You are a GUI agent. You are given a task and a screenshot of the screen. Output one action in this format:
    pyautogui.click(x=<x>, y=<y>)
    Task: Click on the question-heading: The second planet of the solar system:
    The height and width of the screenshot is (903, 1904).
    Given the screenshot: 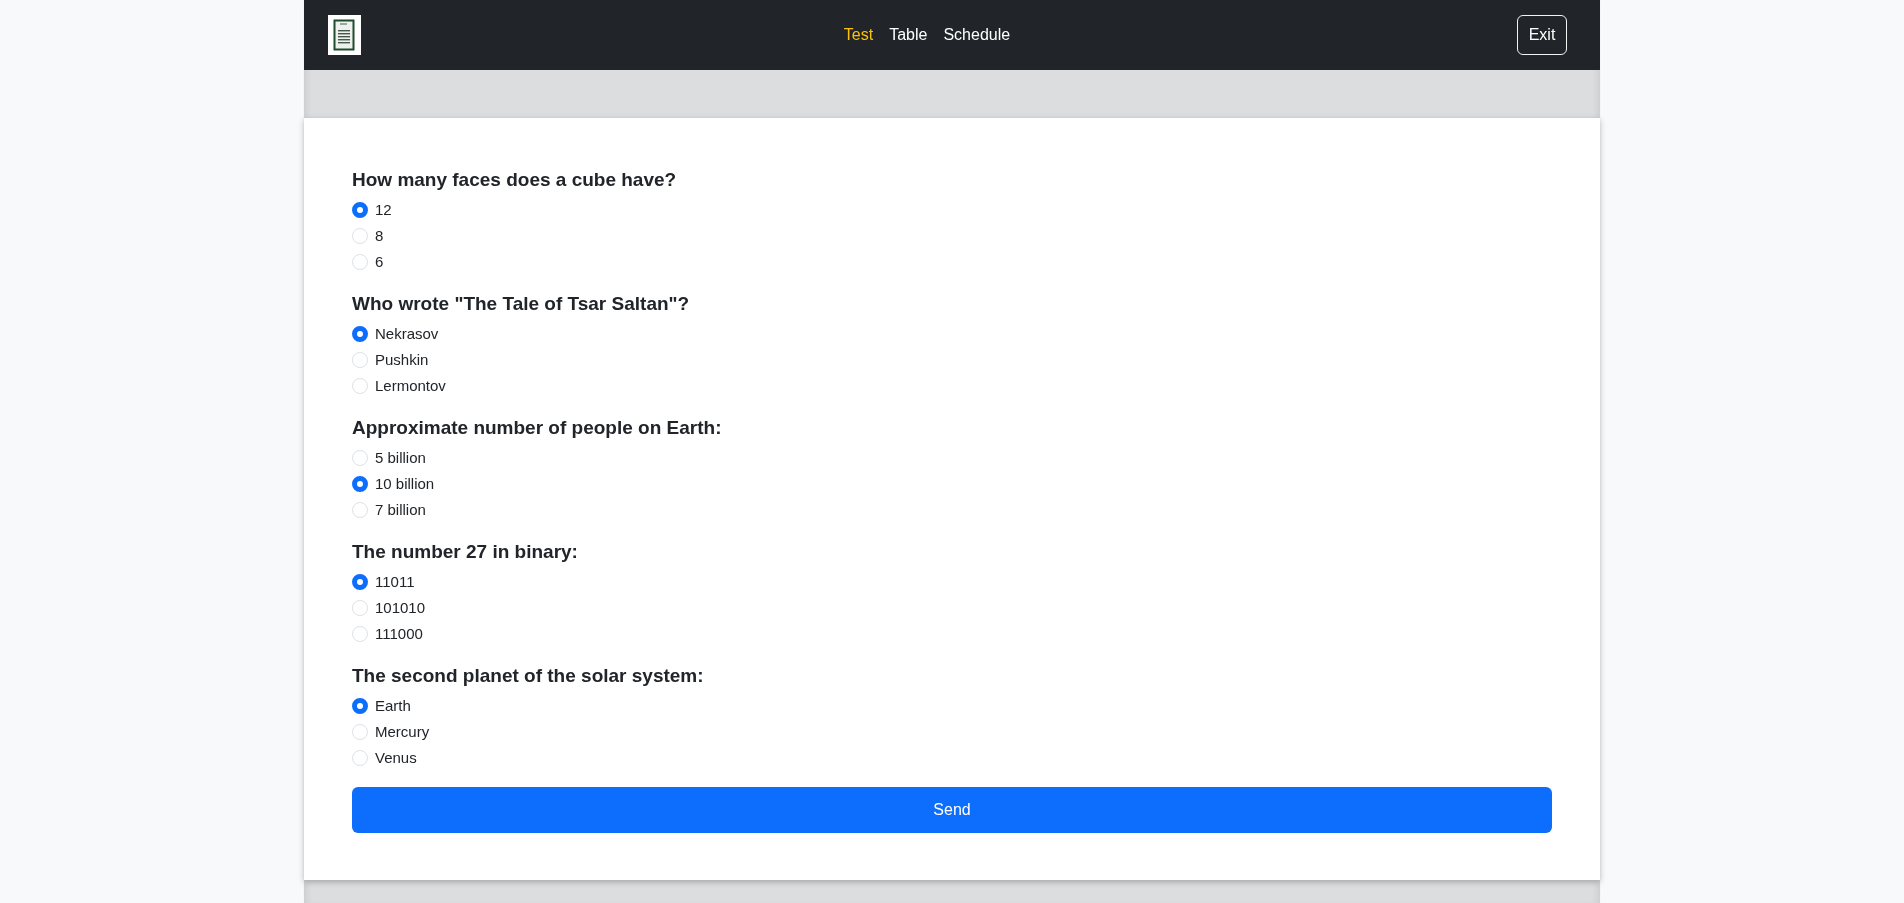 What is the action you would take?
    pyautogui.click(x=528, y=676)
    